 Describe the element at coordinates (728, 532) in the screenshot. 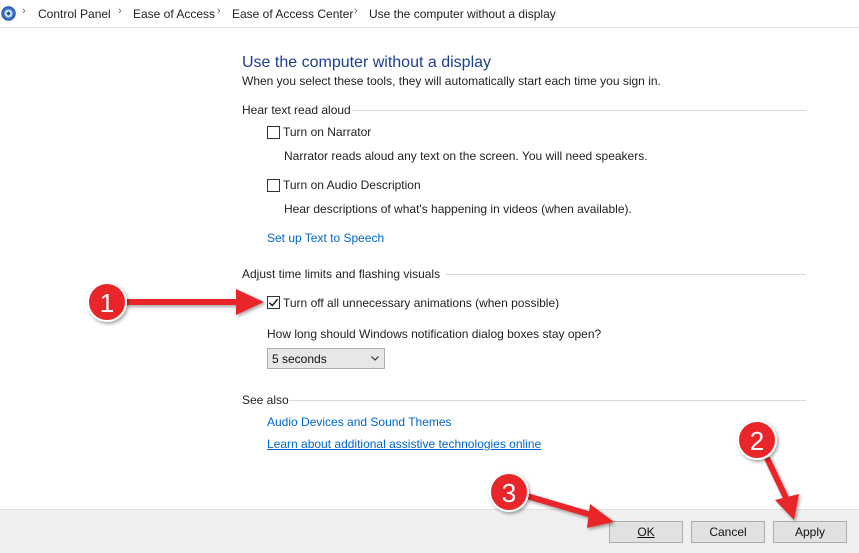

I see `cancel-button: Cancel` at that location.